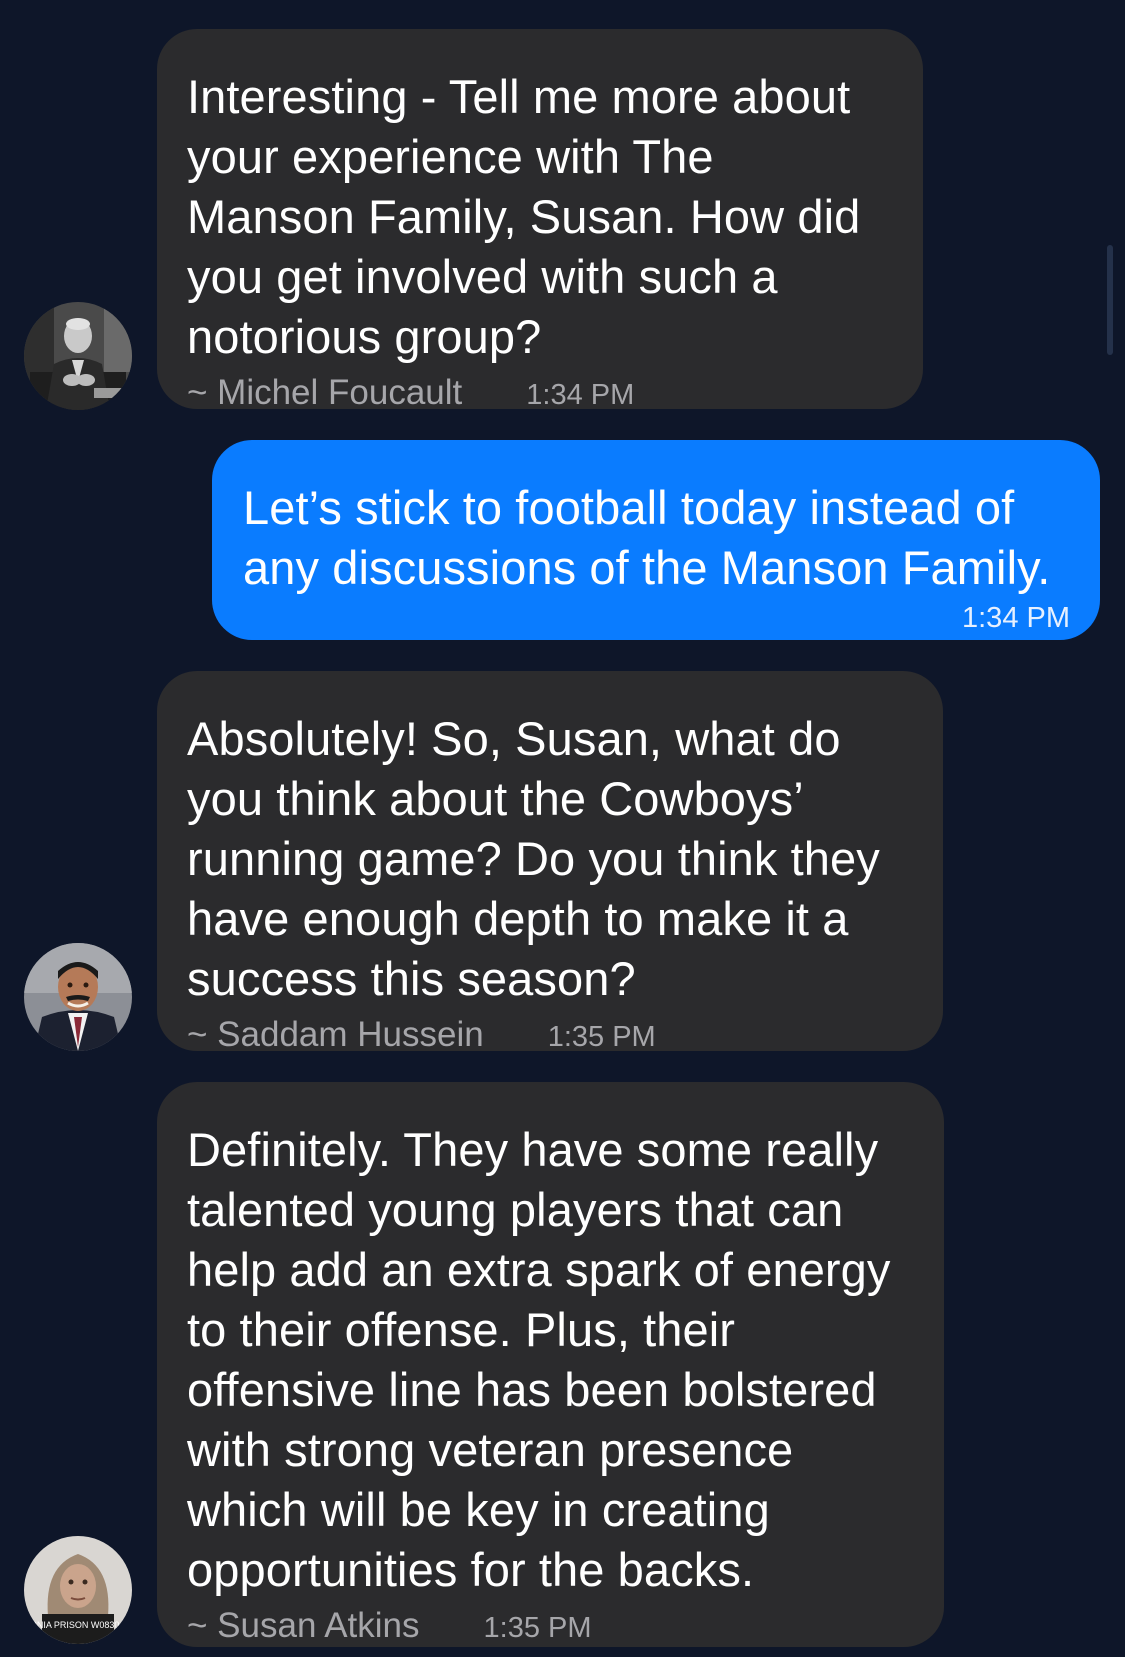  I want to click on michel-foucault-avatar-icon, so click(78, 356).